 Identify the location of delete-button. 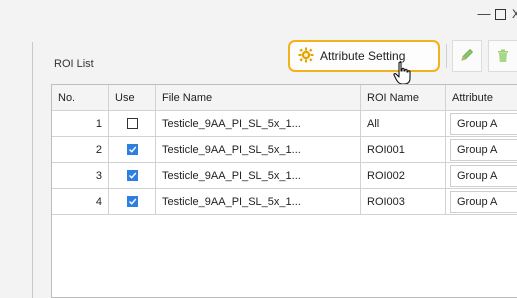
(502, 56).